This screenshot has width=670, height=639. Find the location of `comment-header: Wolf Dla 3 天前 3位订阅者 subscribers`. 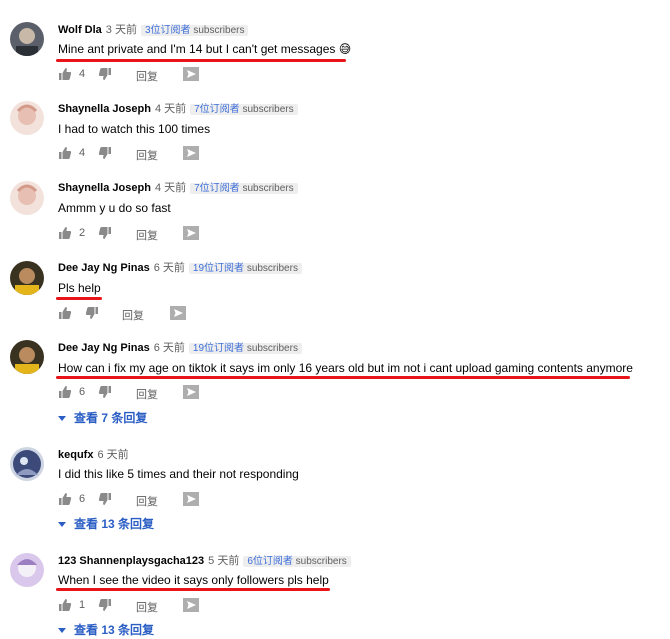

comment-header: Wolf Dla 3 天前 3位订阅者 subscribers is located at coordinates (153, 30).